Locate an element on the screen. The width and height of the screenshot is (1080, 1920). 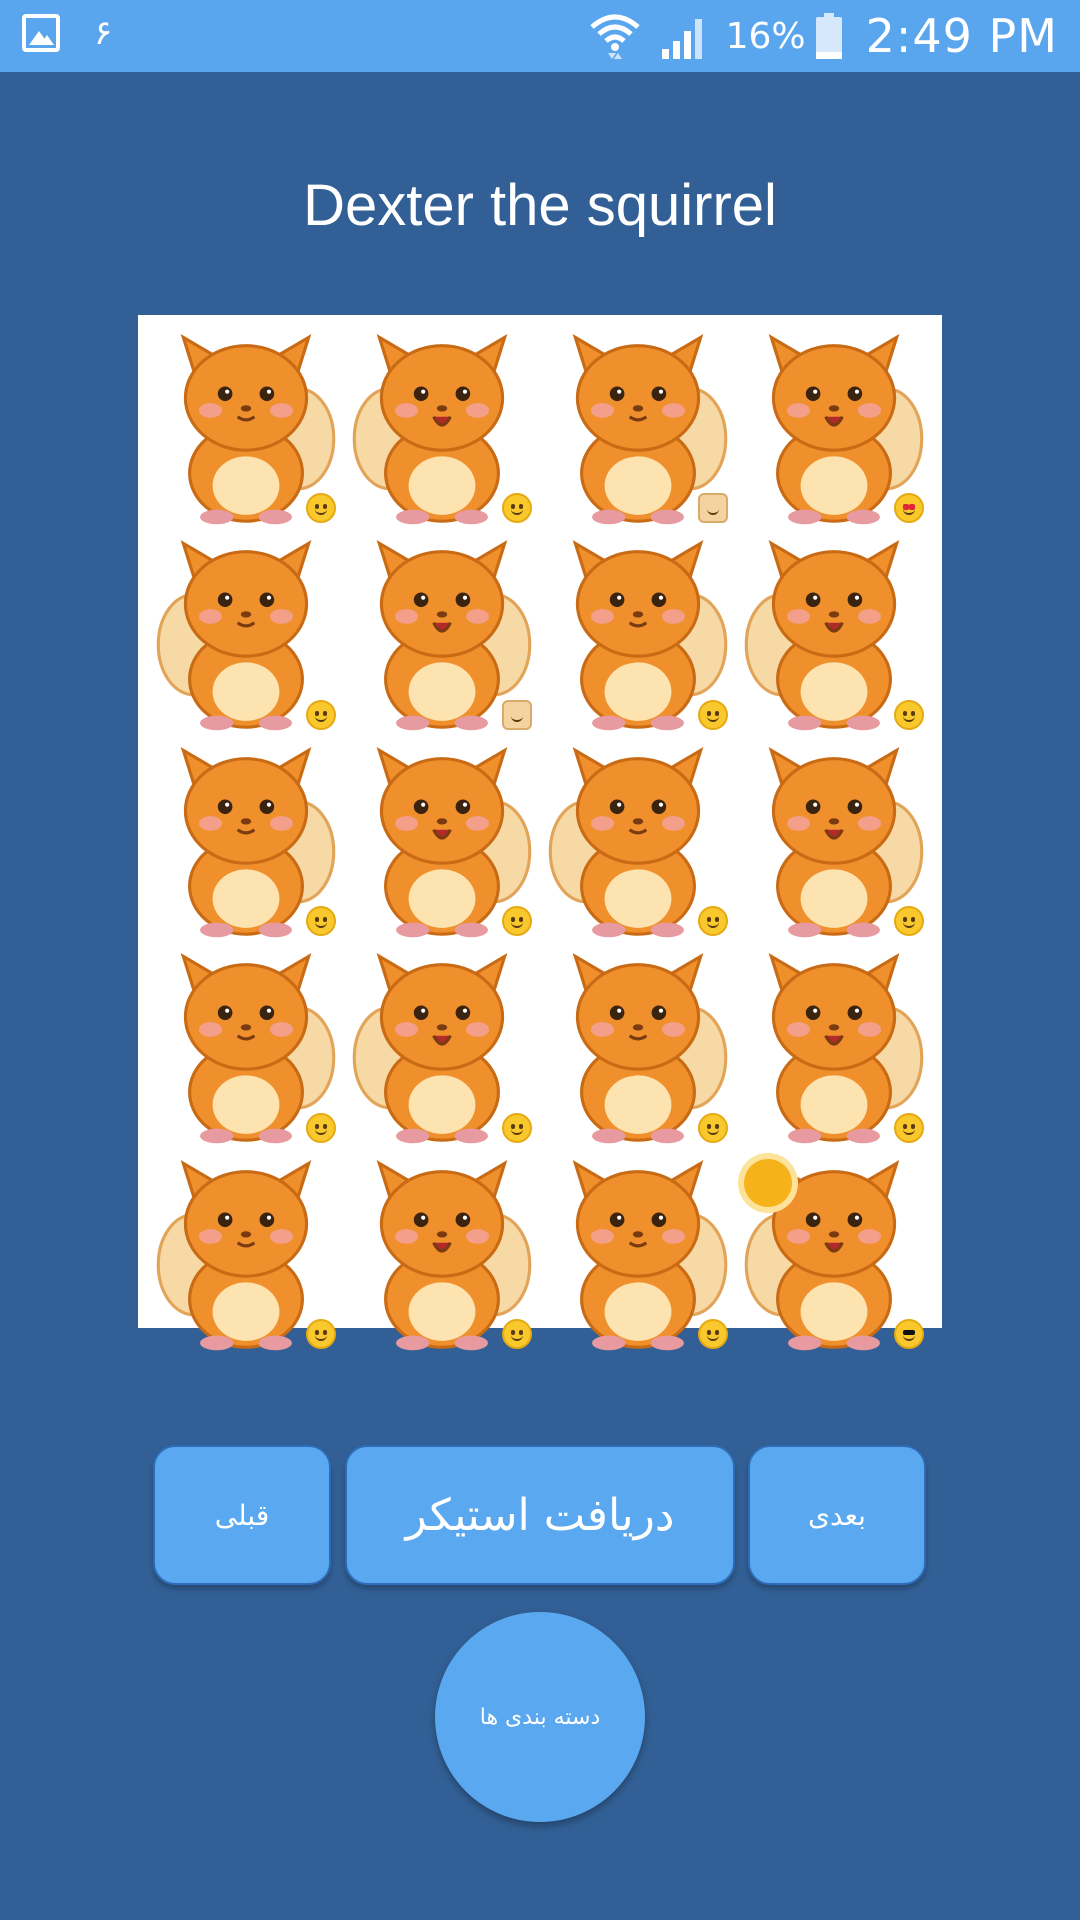
gallery-icon is located at coordinates (41, 33).